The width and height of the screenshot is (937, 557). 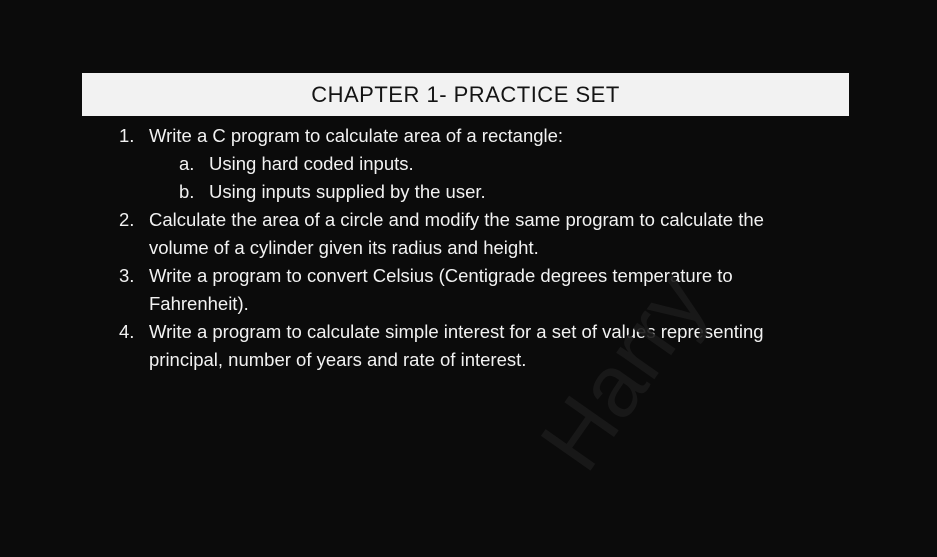 What do you see at coordinates (468, 304) in the screenshot?
I see `list-item-3-continued: Fahrenheit).` at bounding box center [468, 304].